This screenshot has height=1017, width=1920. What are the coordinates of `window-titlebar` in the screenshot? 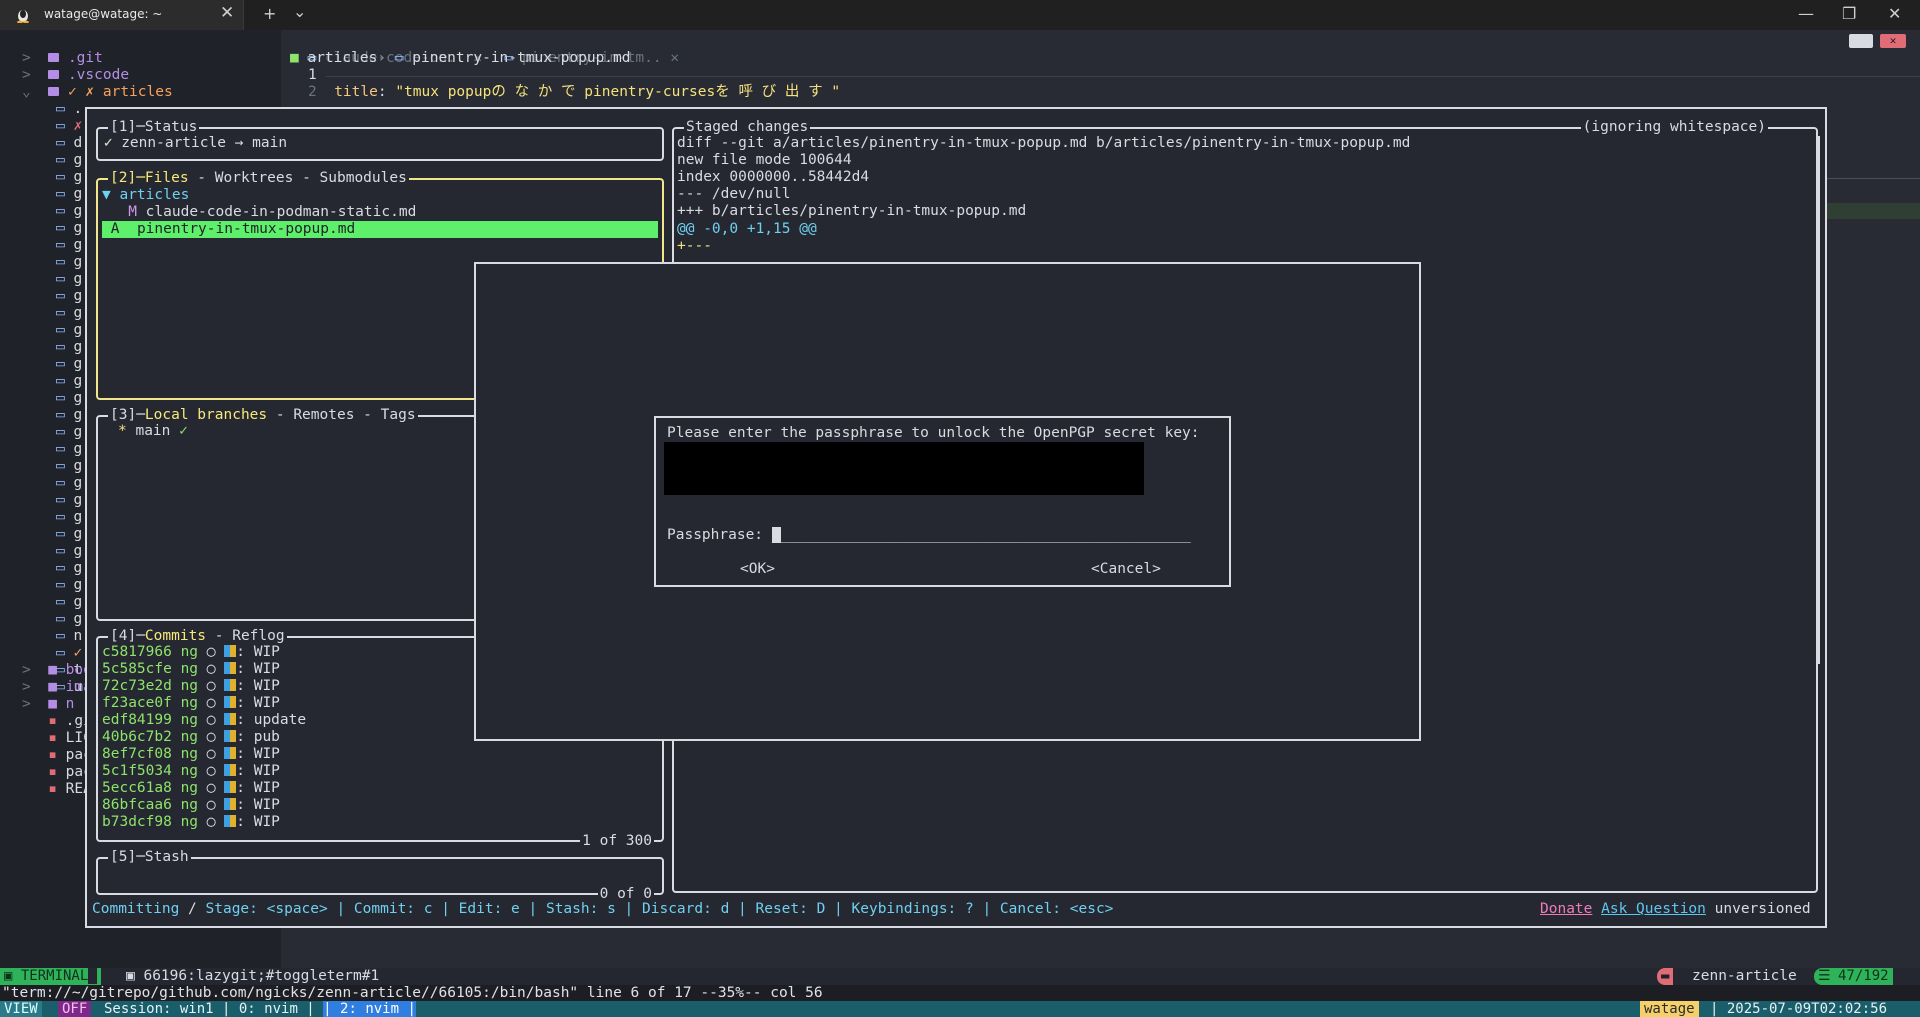 It's located at (960, 15).